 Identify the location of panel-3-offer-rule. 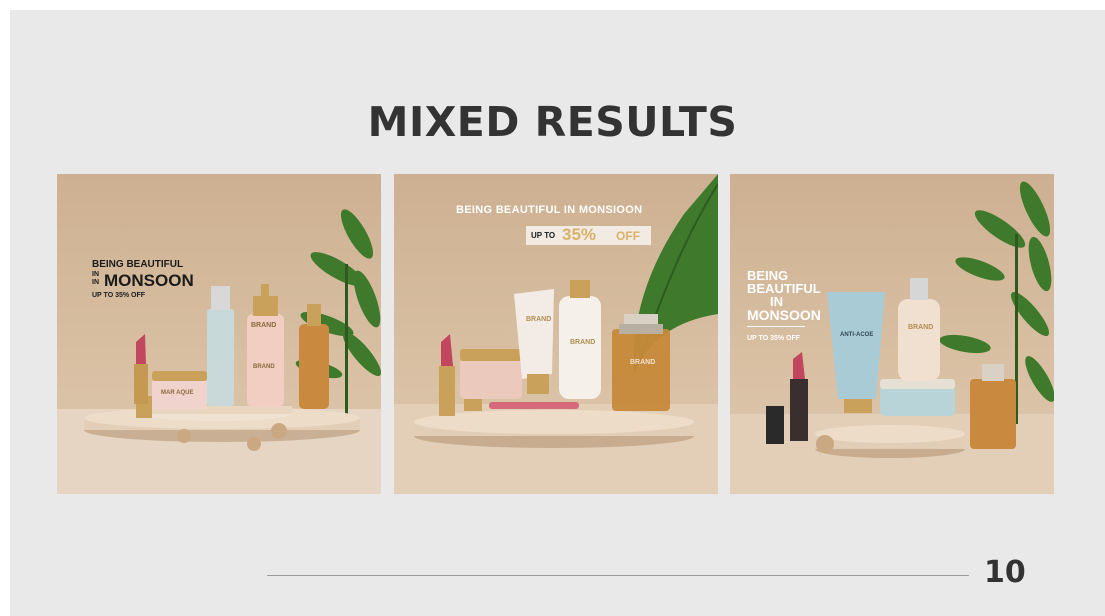
(776, 326).